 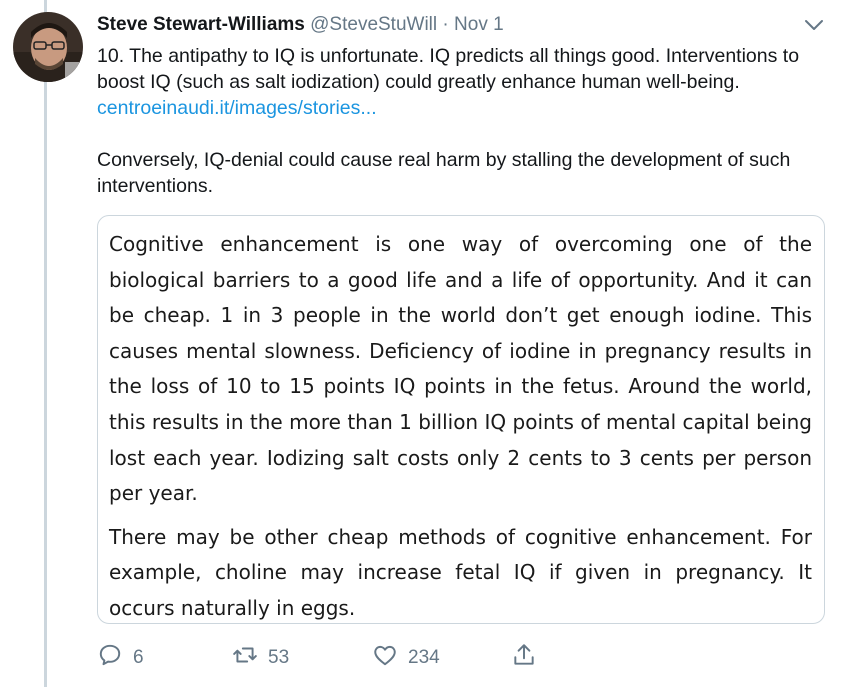 I want to click on share-icon, so click(x=524, y=658).